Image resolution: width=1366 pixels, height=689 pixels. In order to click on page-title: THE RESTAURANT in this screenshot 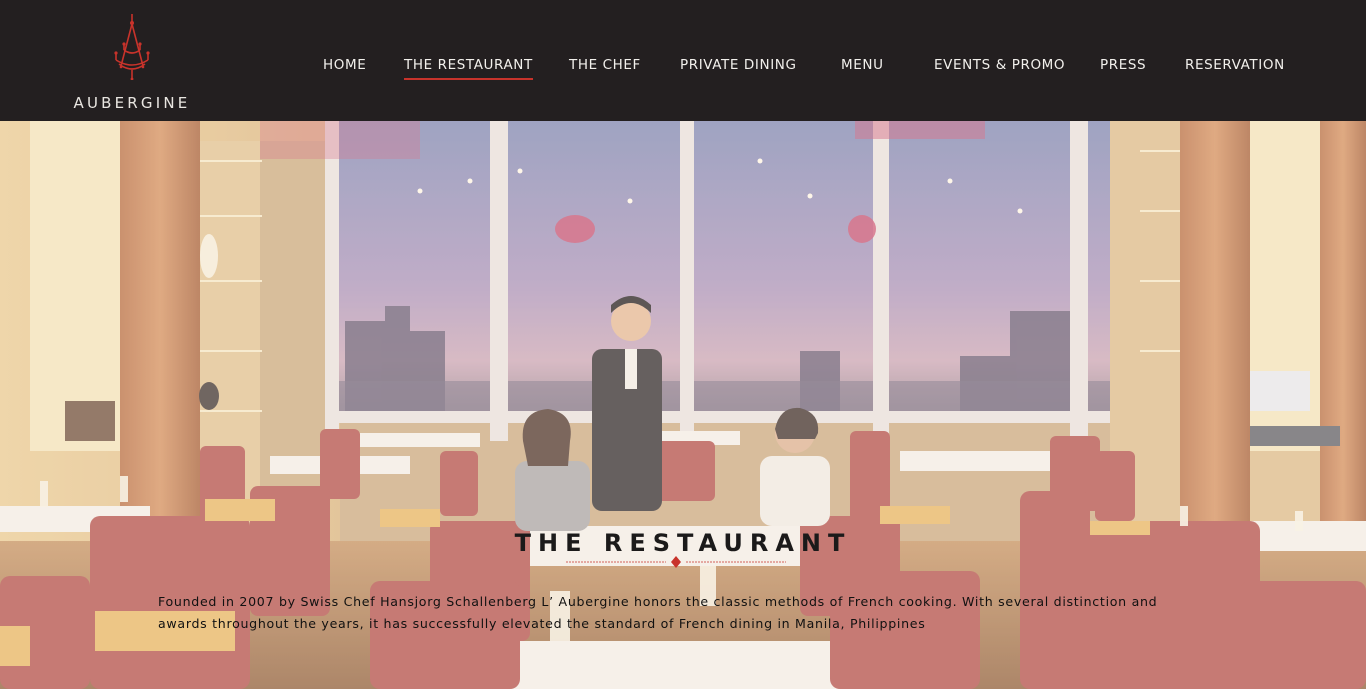, I will do `click(683, 543)`.